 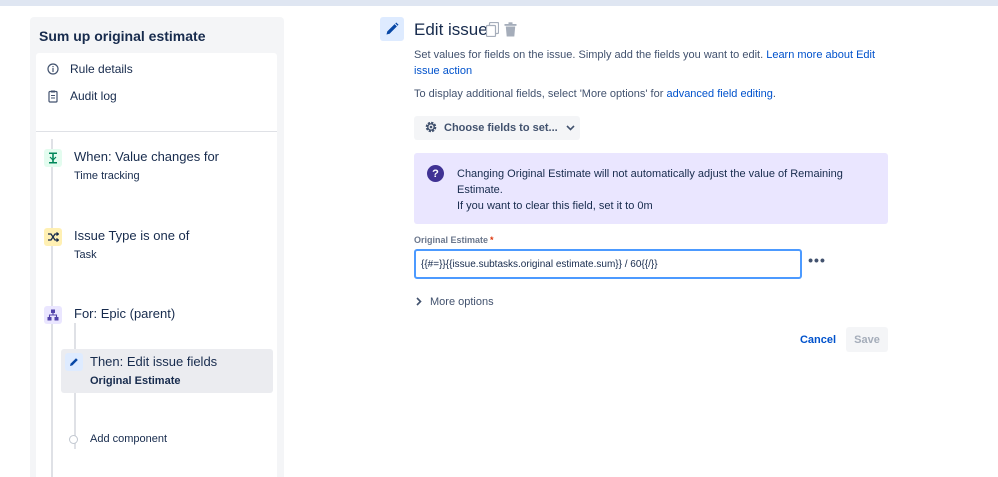 I want to click on more-options-toggle: More options, so click(x=454, y=302).